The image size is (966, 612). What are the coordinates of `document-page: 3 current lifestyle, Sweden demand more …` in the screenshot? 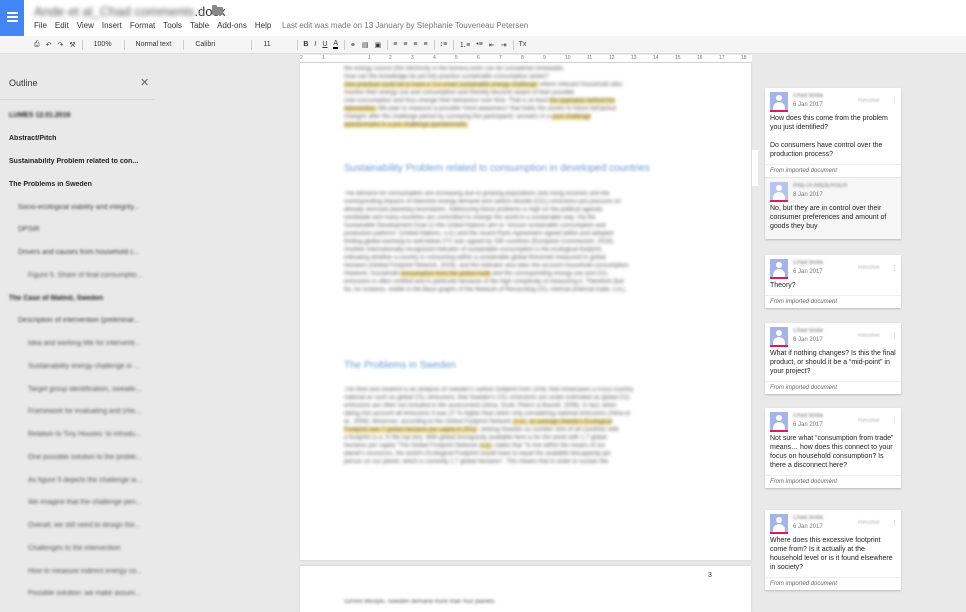 It's located at (525, 589).